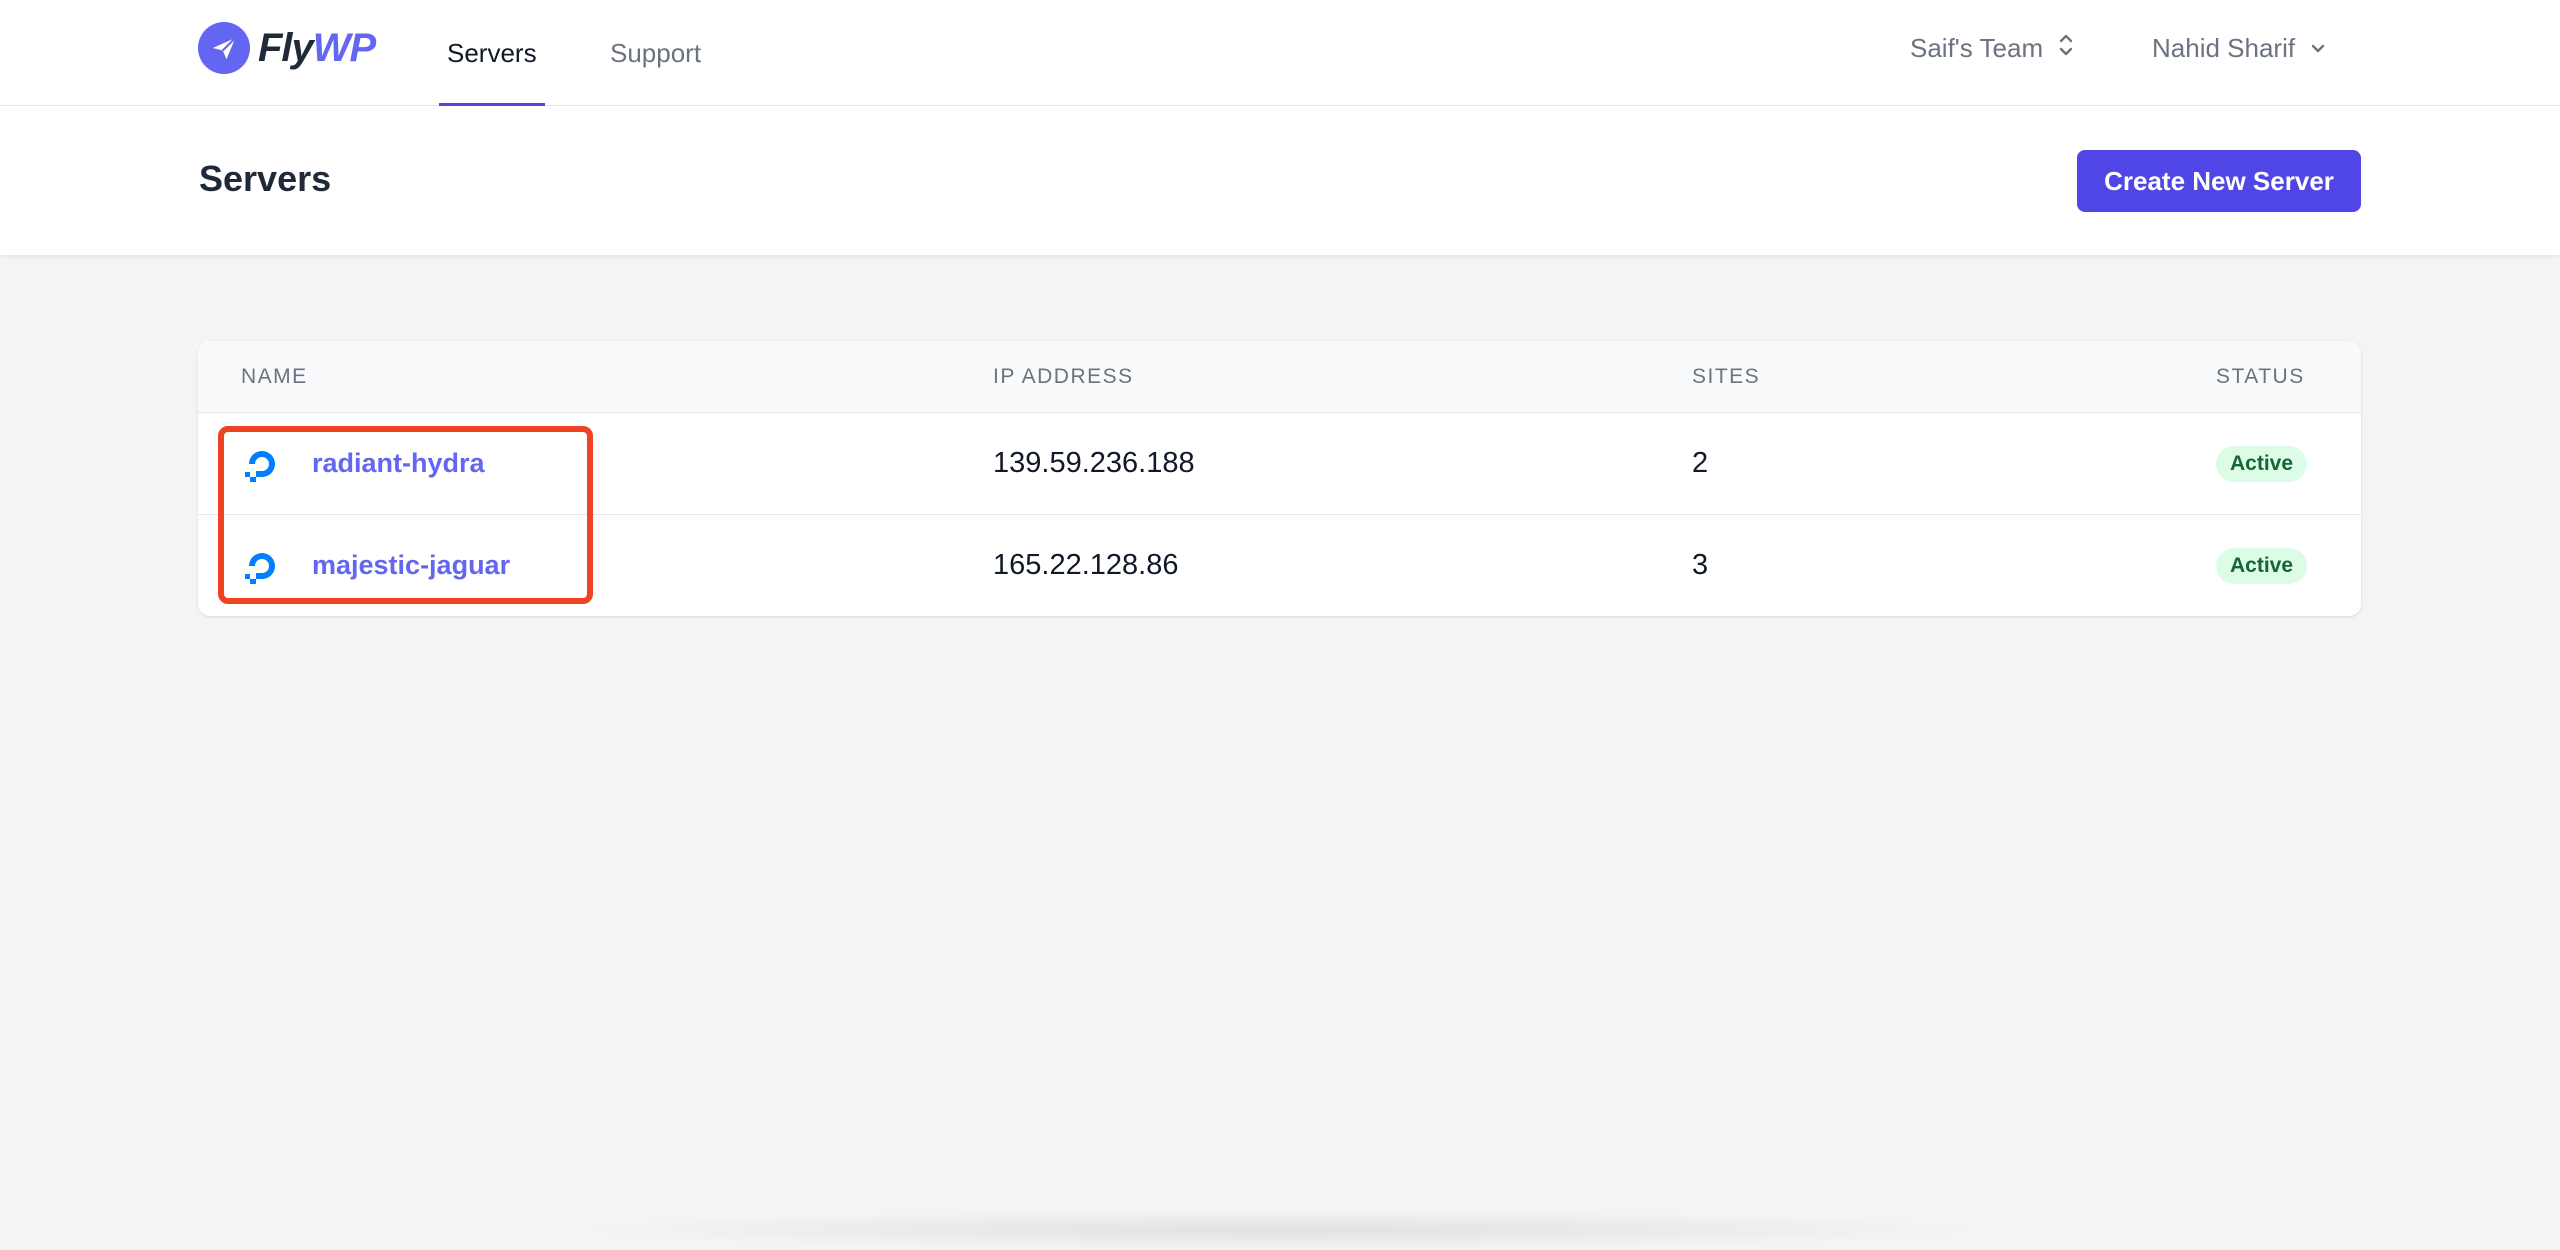  Describe the element at coordinates (224, 48) in the screenshot. I see `paper-plane-icon` at that location.